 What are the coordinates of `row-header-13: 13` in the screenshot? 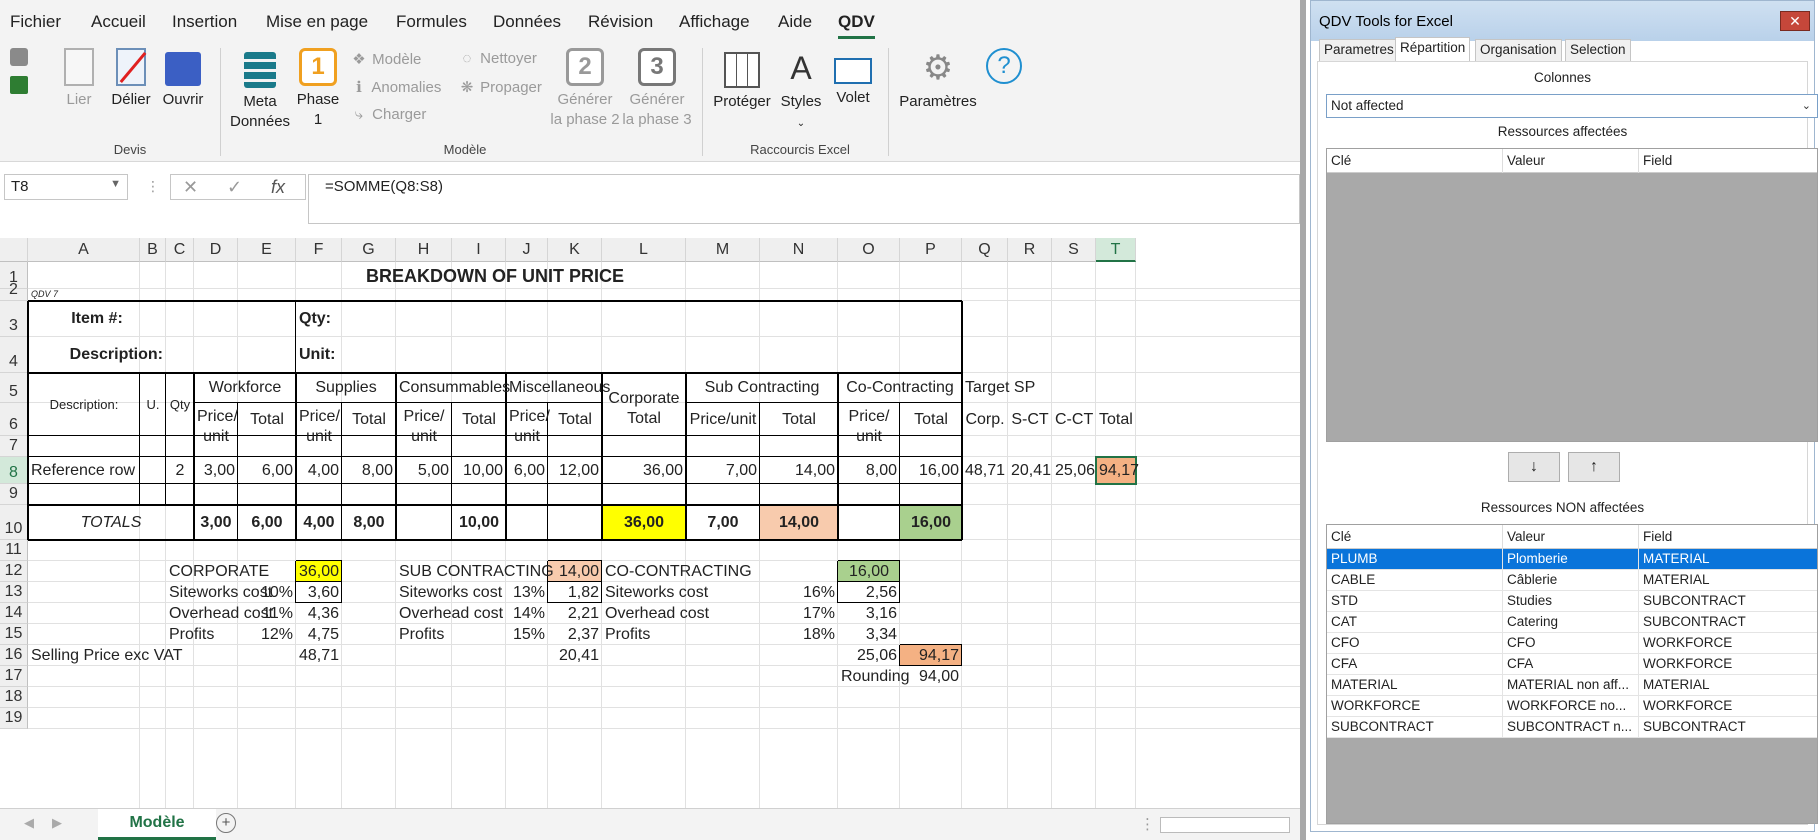 It's located at (14, 592).